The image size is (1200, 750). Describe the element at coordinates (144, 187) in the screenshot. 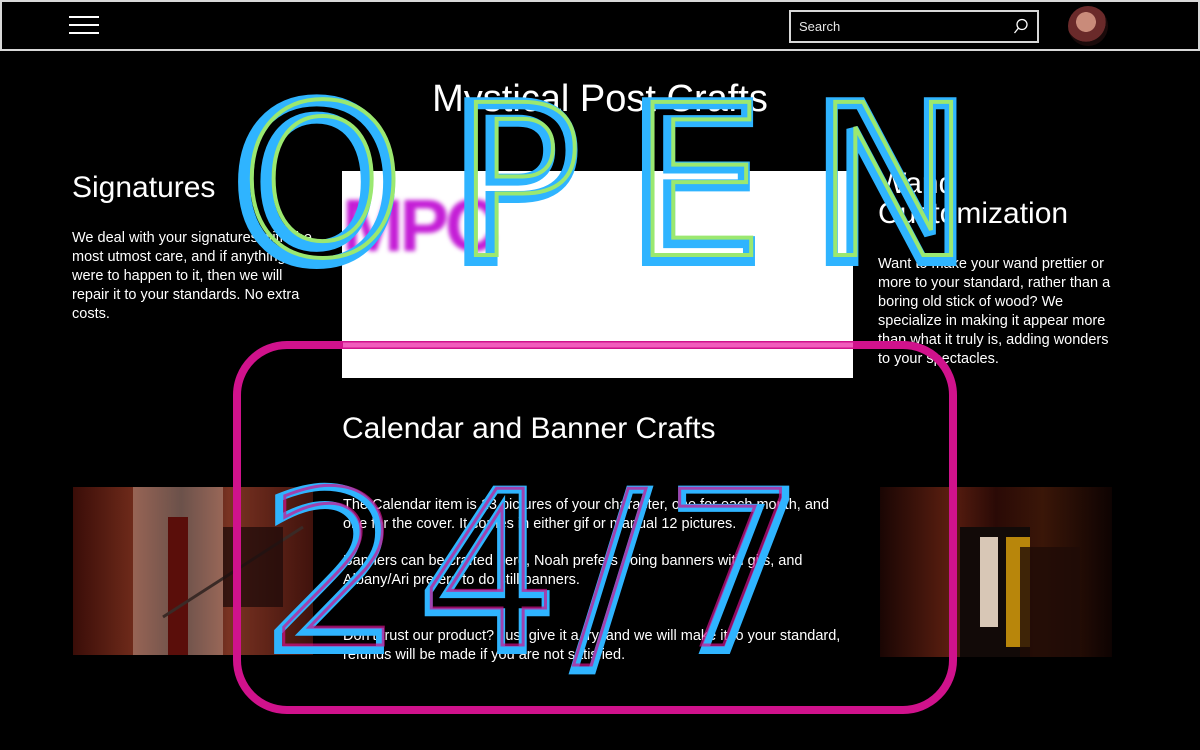

I see `signatures-title: Signatures` at that location.